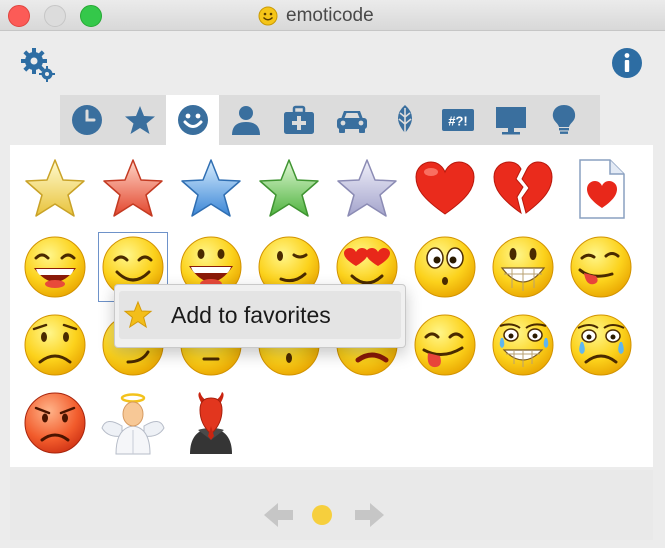  I want to click on emoticon-angel, so click(133, 423).